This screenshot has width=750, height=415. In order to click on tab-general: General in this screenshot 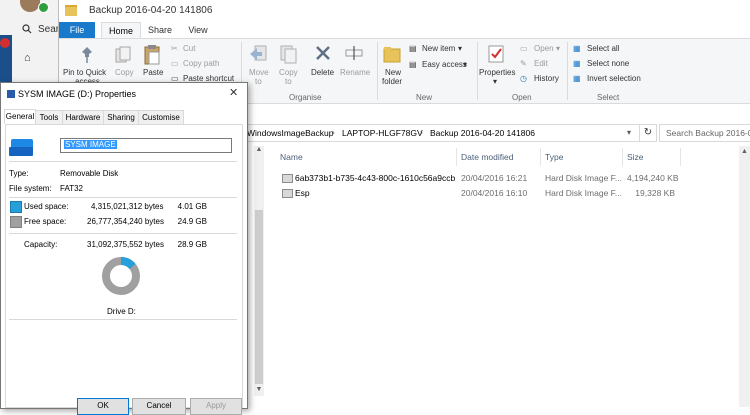, I will do `click(20, 116)`.